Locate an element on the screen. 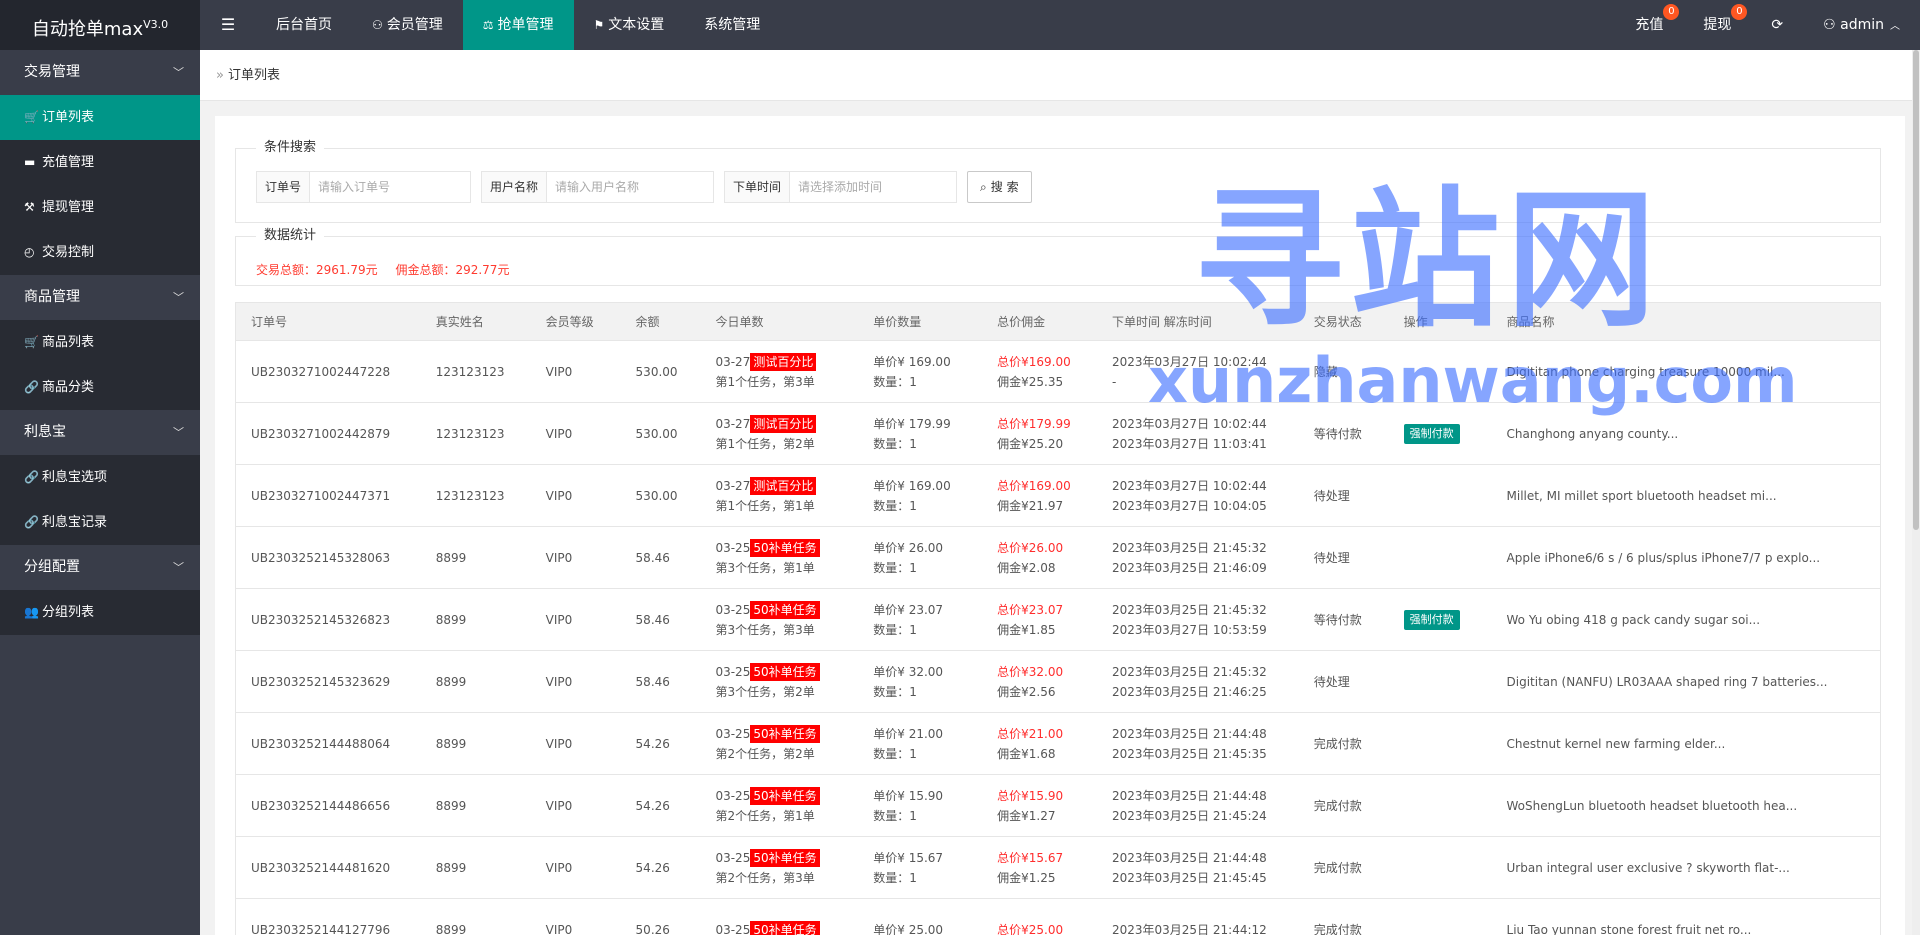 The image size is (1920, 935). sidebar-item-order-list: 🛒 订单列表 is located at coordinates (100, 117).